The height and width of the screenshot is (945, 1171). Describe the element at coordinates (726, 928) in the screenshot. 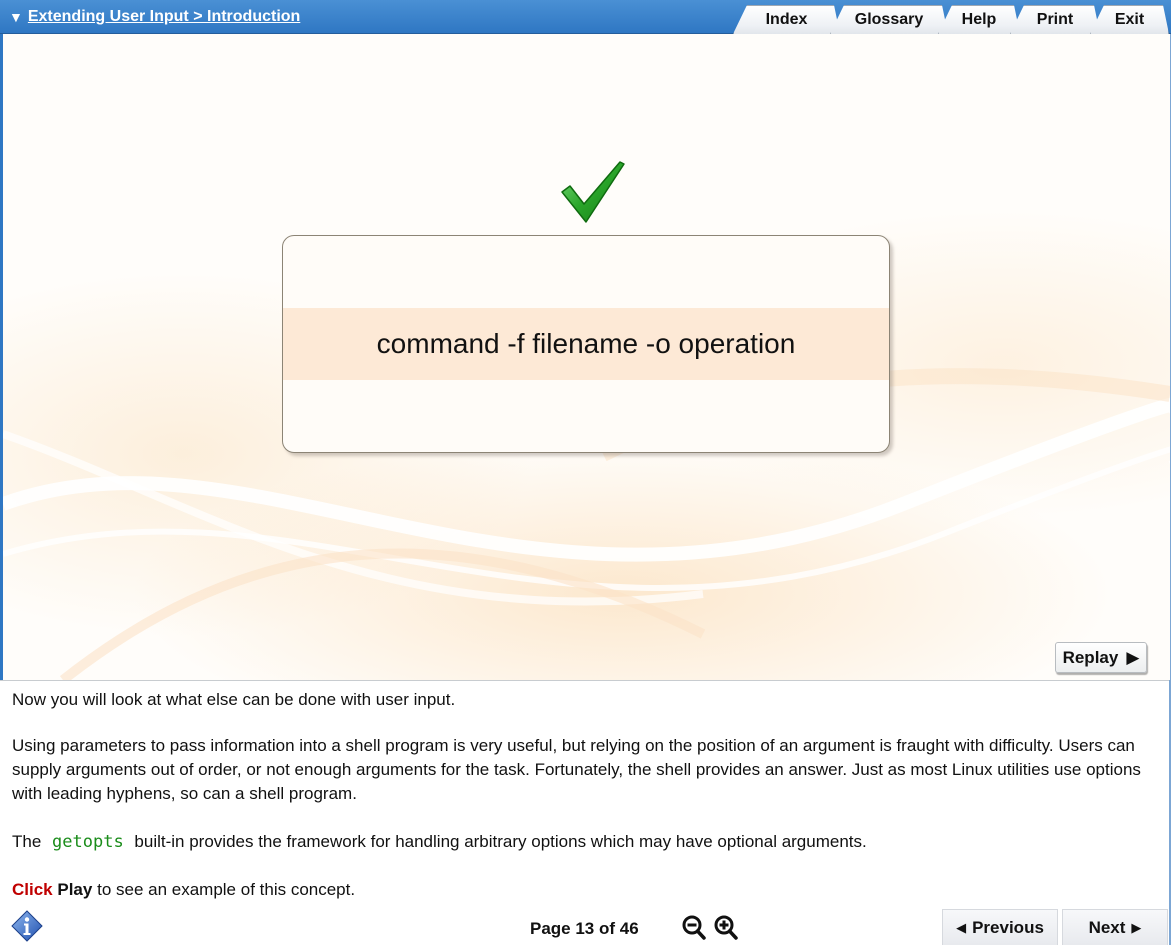

I see `zoom-in-icon` at that location.